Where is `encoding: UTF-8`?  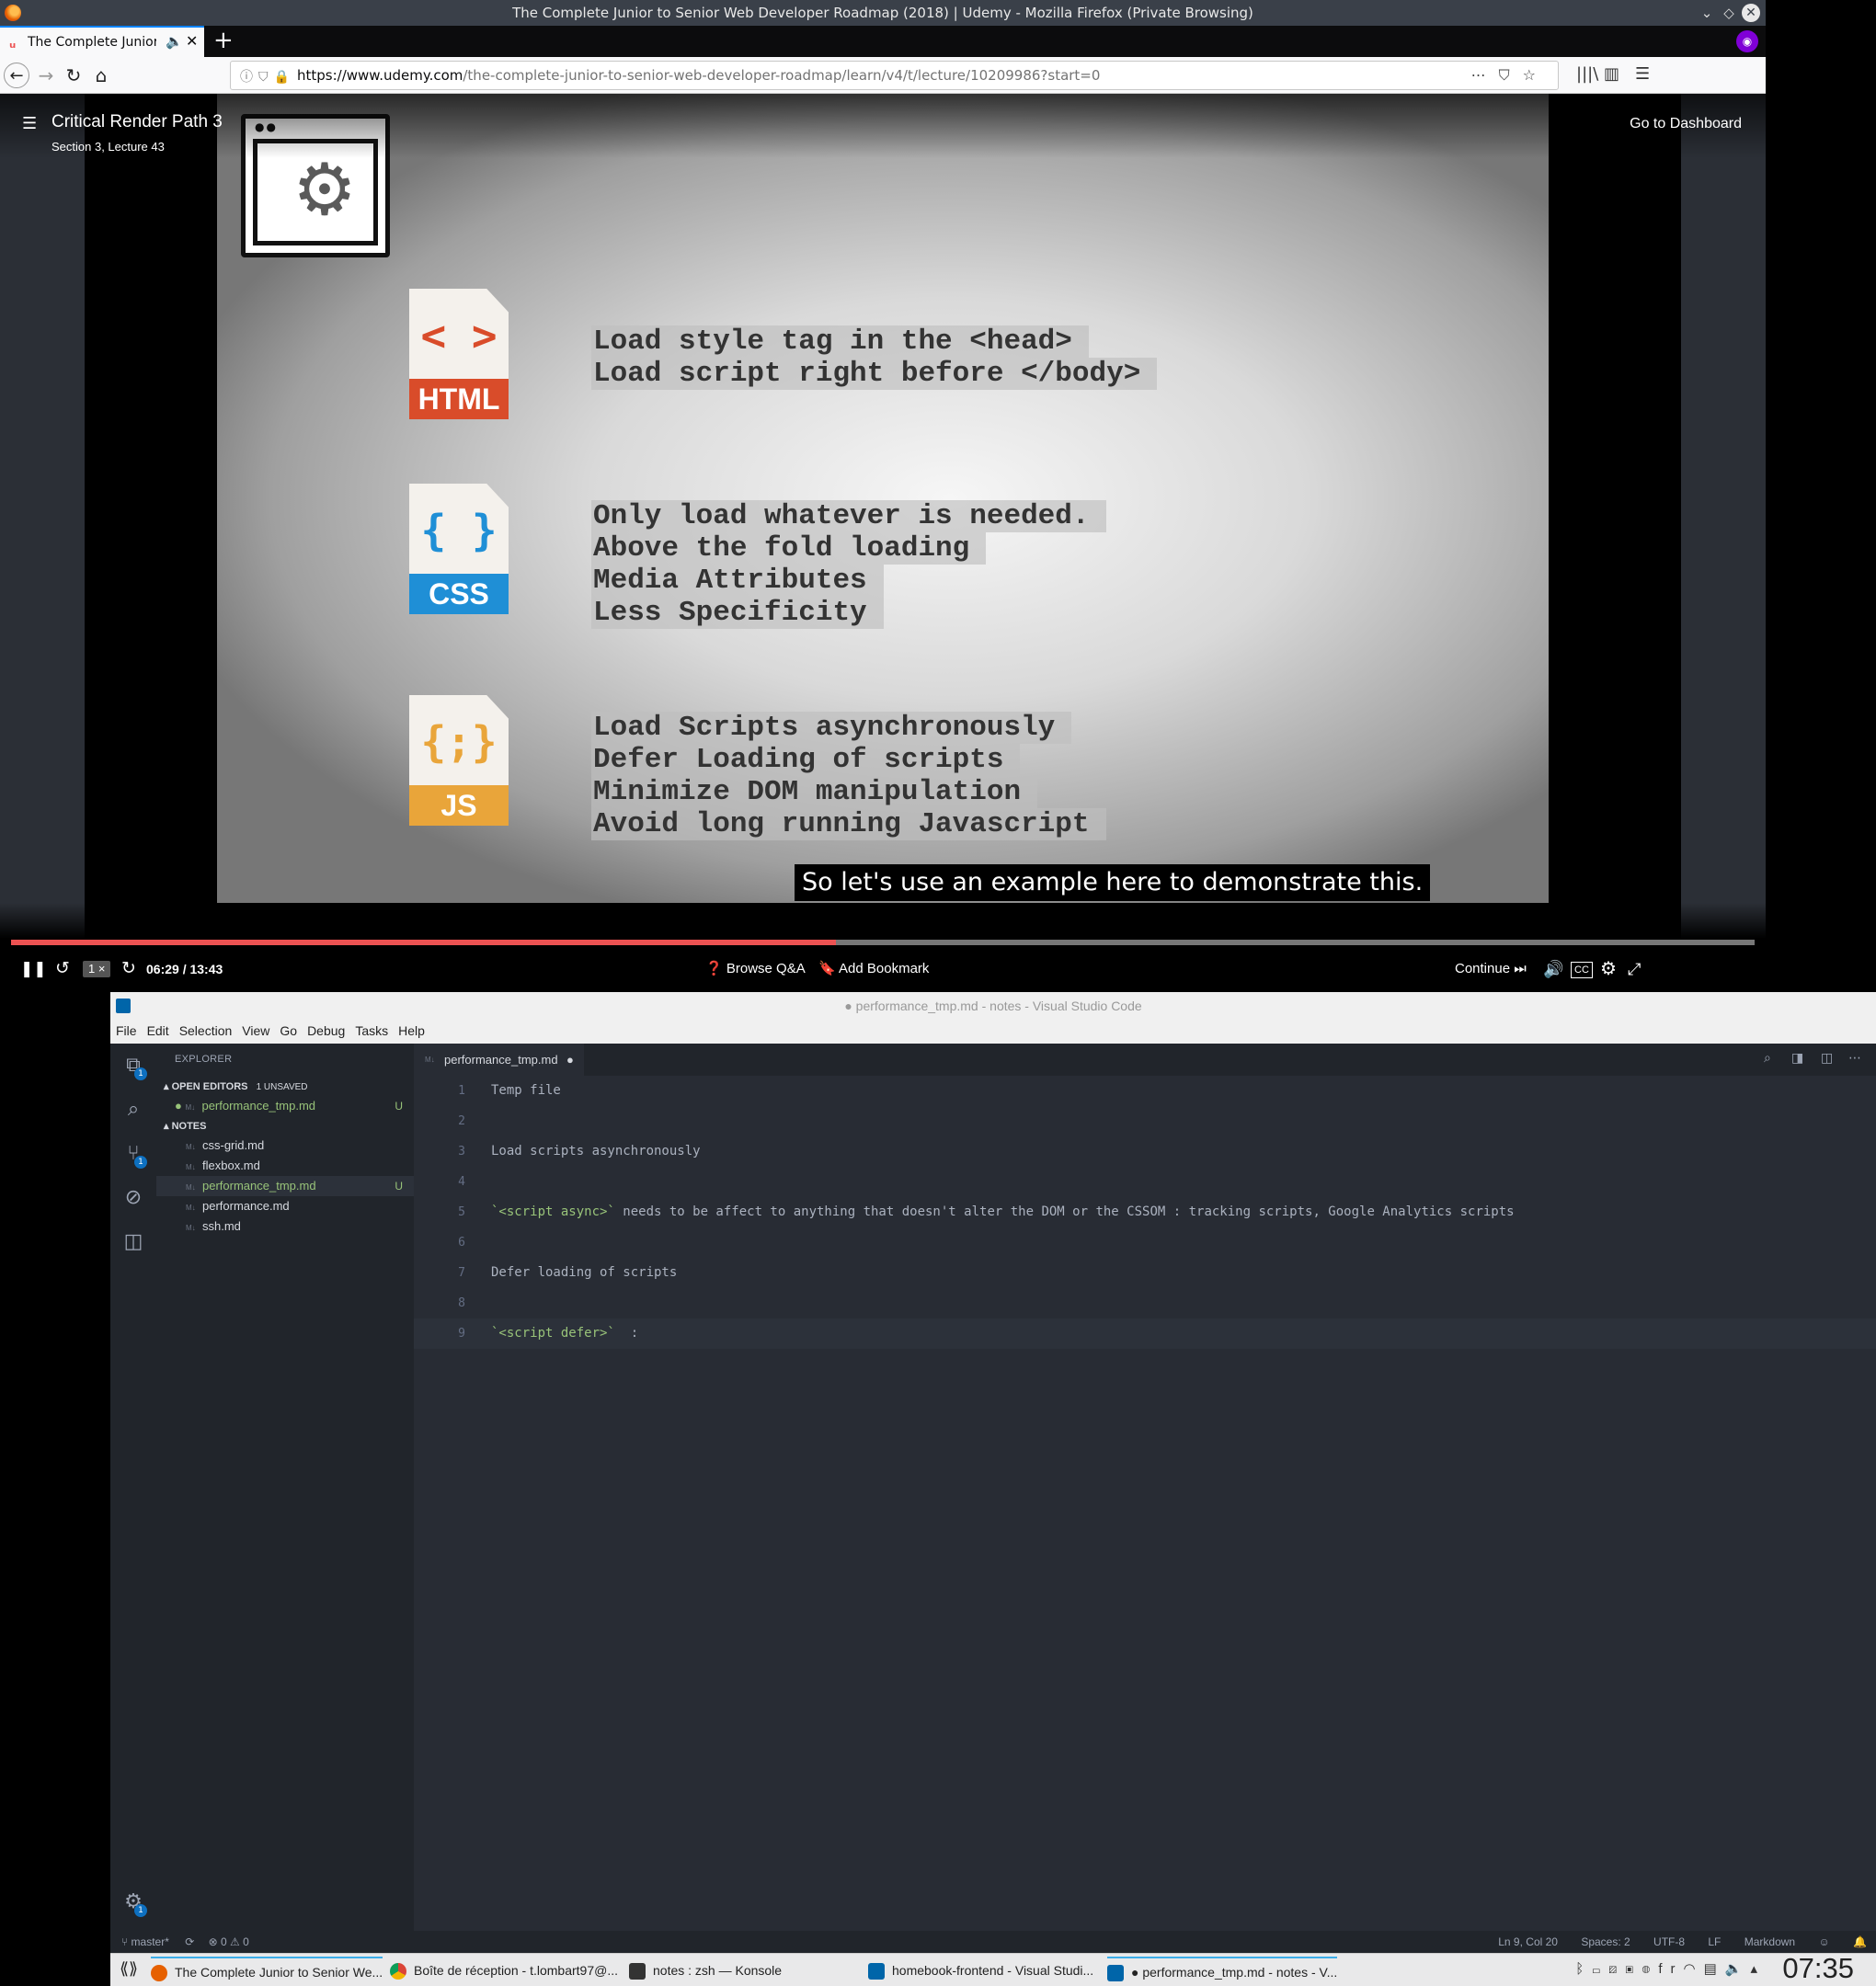
encoding: UTF-8 is located at coordinates (1669, 1941).